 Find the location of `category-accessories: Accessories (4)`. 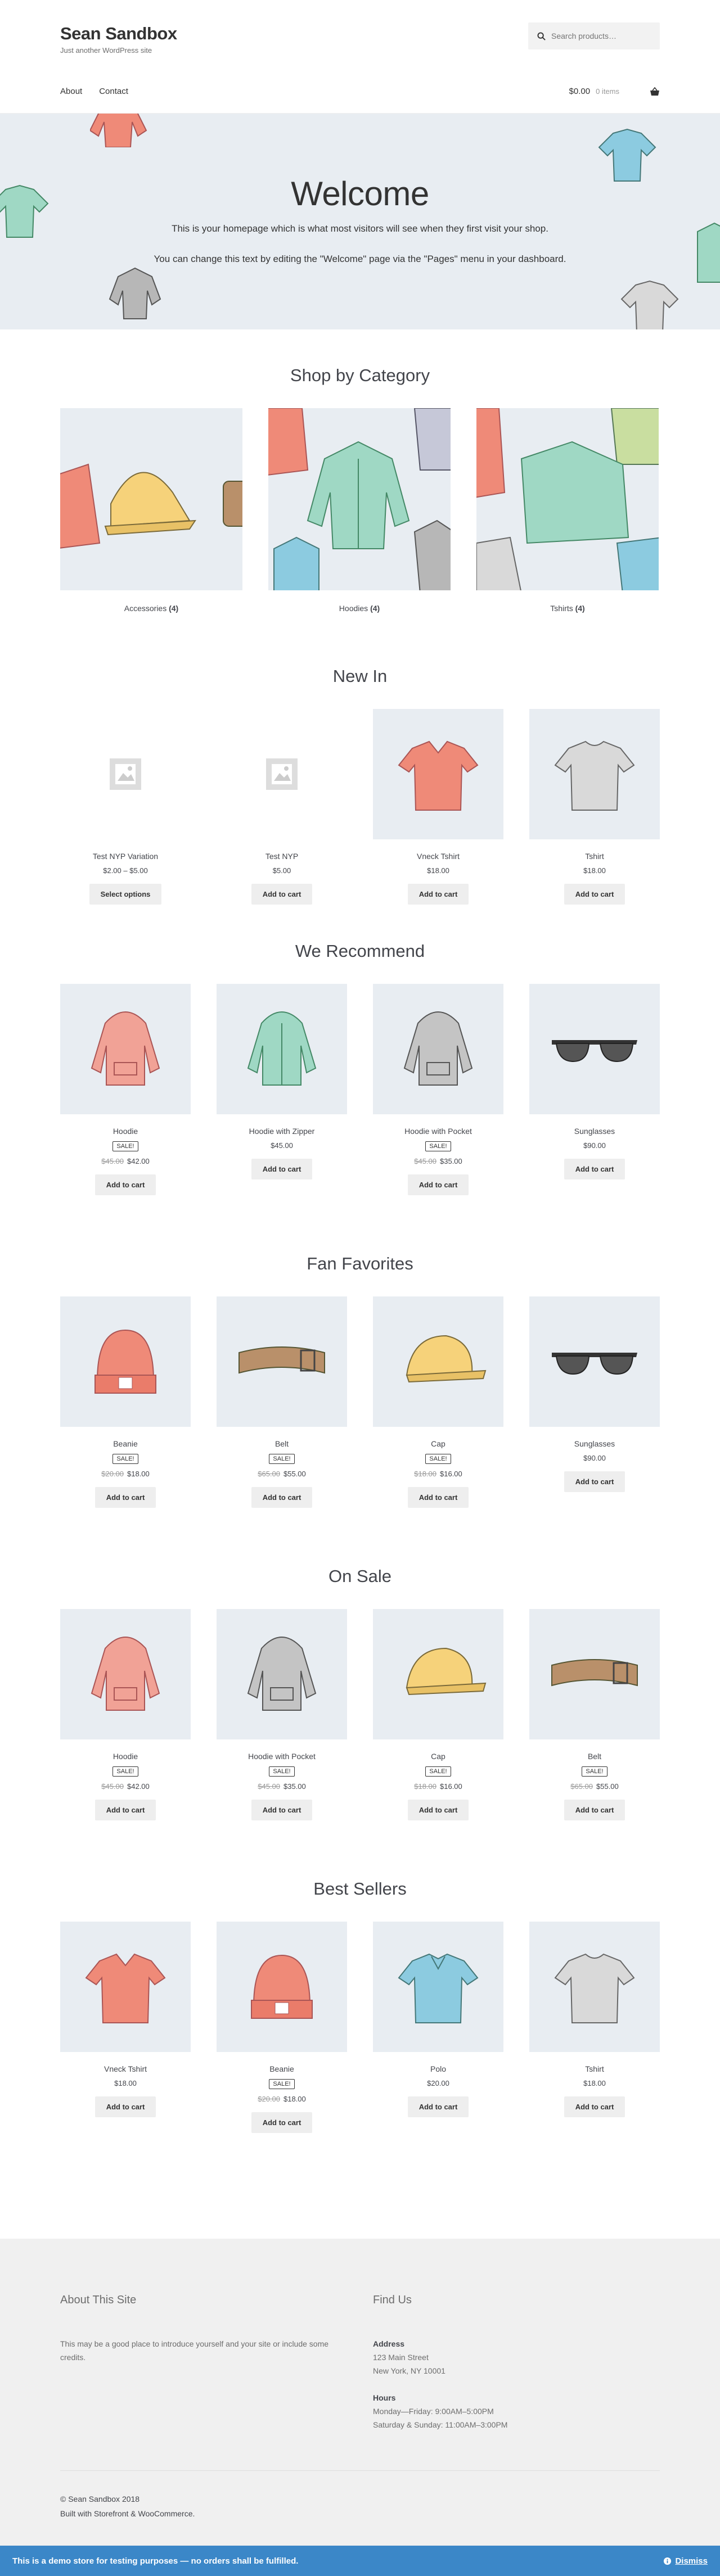

category-accessories: Accessories (4) is located at coordinates (151, 510).